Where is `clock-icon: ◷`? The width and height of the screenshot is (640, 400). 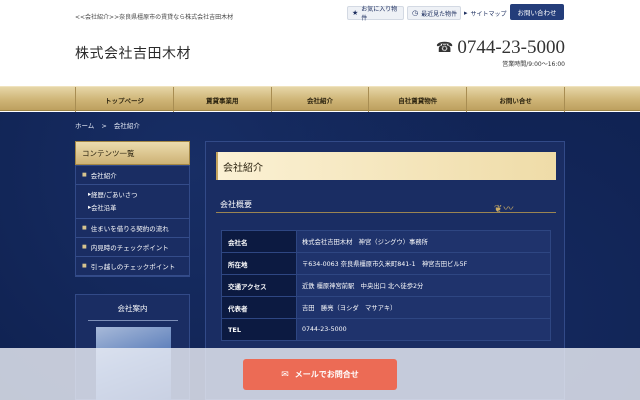 clock-icon: ◷ is located at coordinates (415, 13).